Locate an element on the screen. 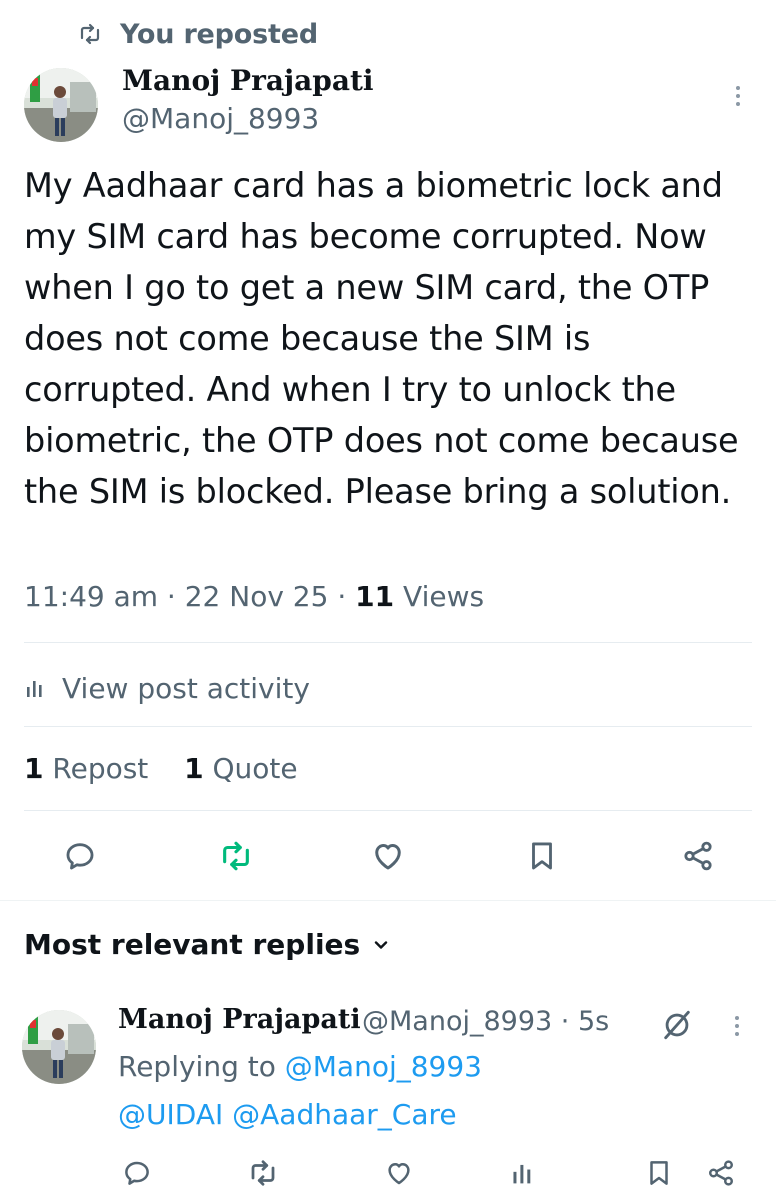 The width and height of the screenshot is (776, 1200). views-count: 11 is located at coordinates (375, 596).